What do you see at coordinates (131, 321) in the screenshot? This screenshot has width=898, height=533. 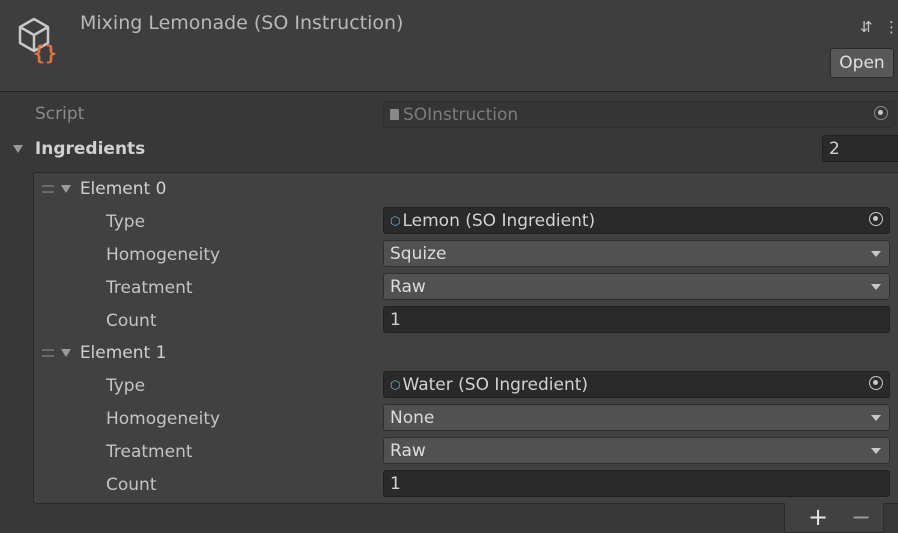 I see `element-0-count-label: Count` at bounding box center [131, 321].